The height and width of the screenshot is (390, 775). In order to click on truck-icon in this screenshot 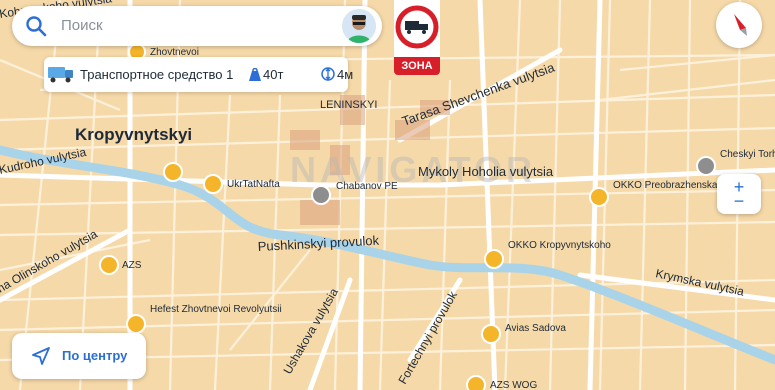, I will do `click(60, 75)`.